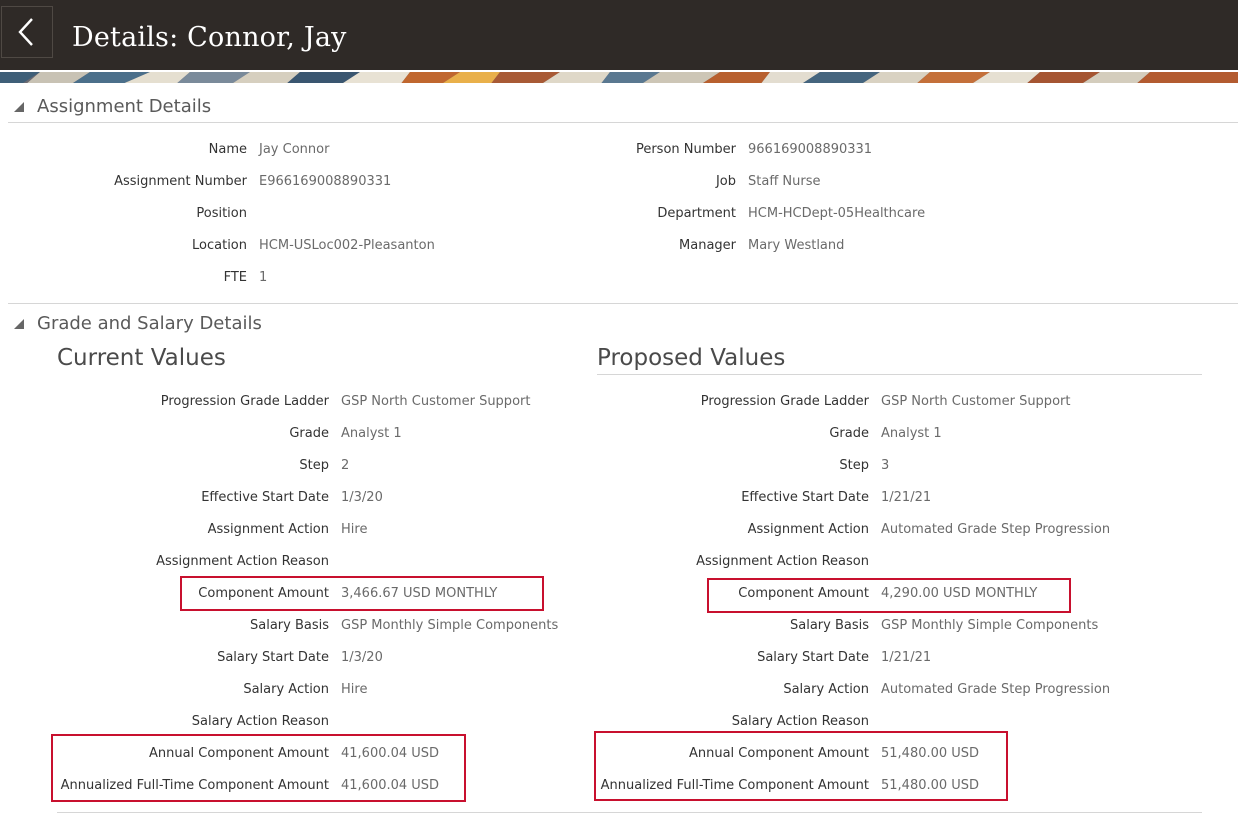  I want to click on page-header: Details: Connor, Jay, so click(619, 35).